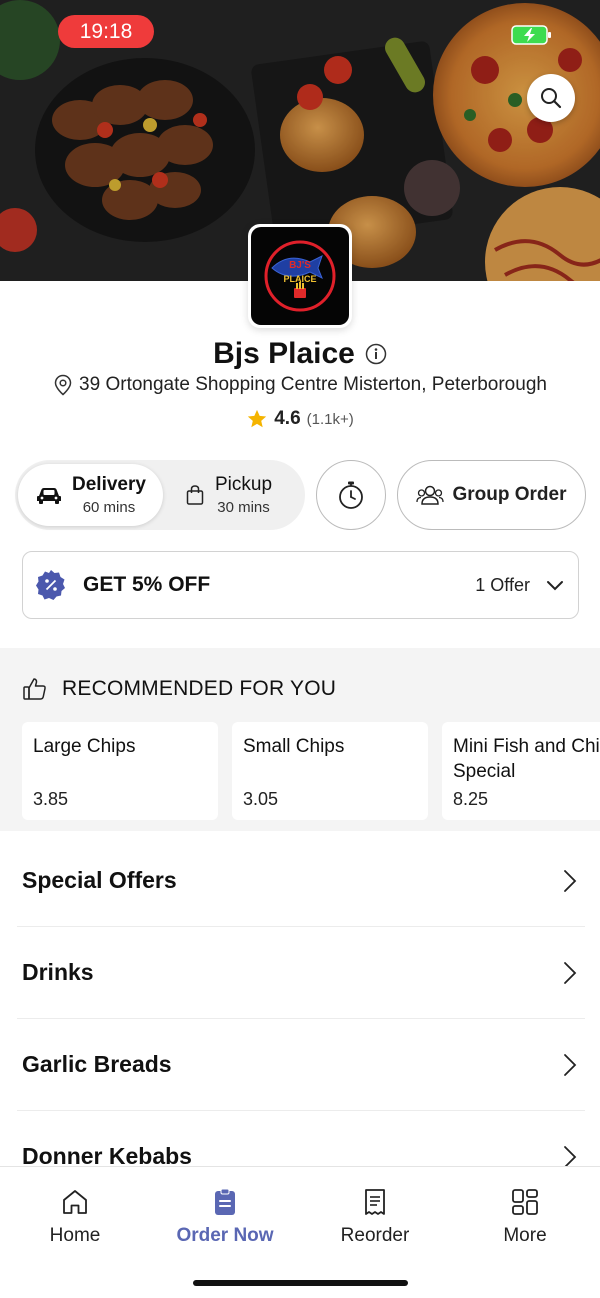  I want to click on location-pin-icon, so click(63, 385).